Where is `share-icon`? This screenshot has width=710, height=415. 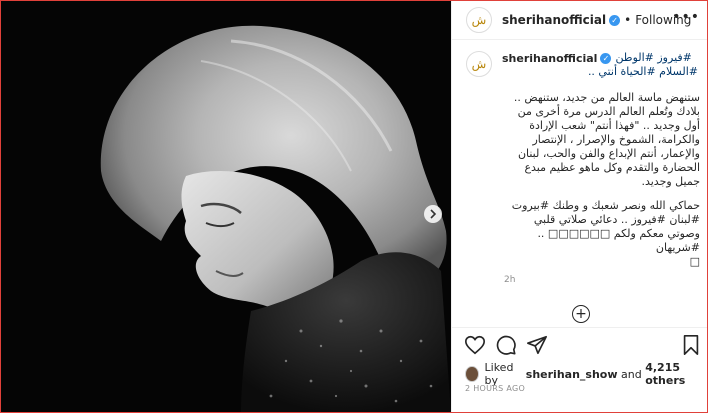 share-icon is located at coordinates (537, 345).